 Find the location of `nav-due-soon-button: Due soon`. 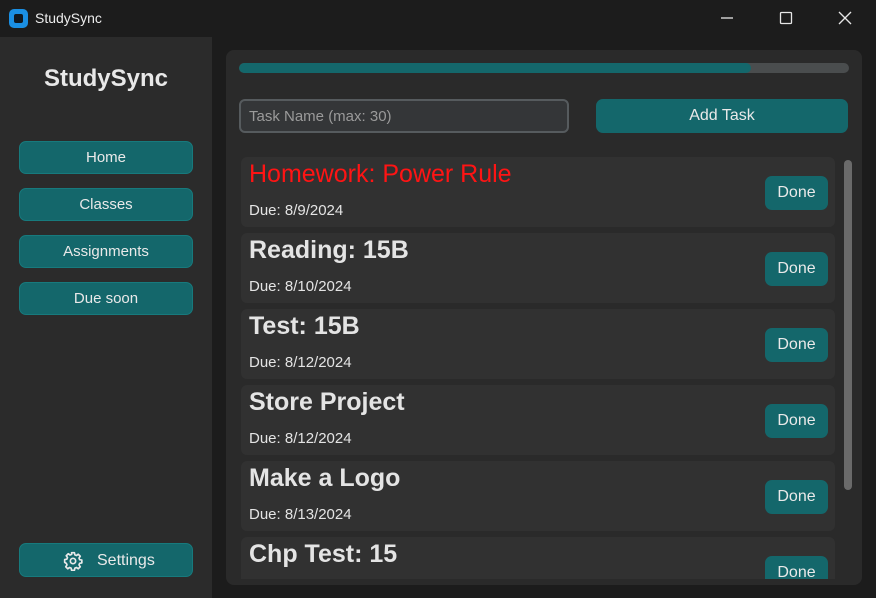

nav-due-soon-button: Due soon is located at coordinates (106, 298).